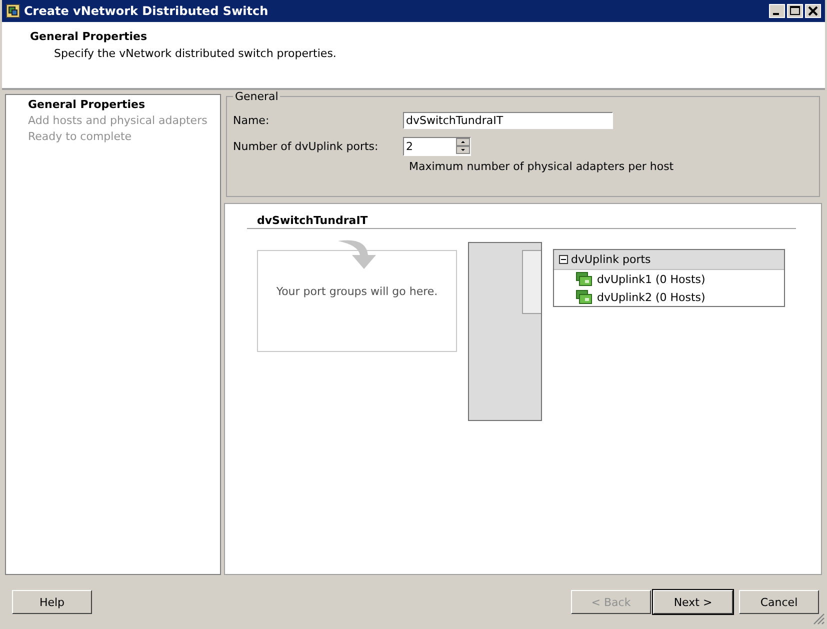 The height and width of the screenshot is (629, 827). I want to click on page-description: Specify the vNetwork distributed switch properties., so click(196, 53).